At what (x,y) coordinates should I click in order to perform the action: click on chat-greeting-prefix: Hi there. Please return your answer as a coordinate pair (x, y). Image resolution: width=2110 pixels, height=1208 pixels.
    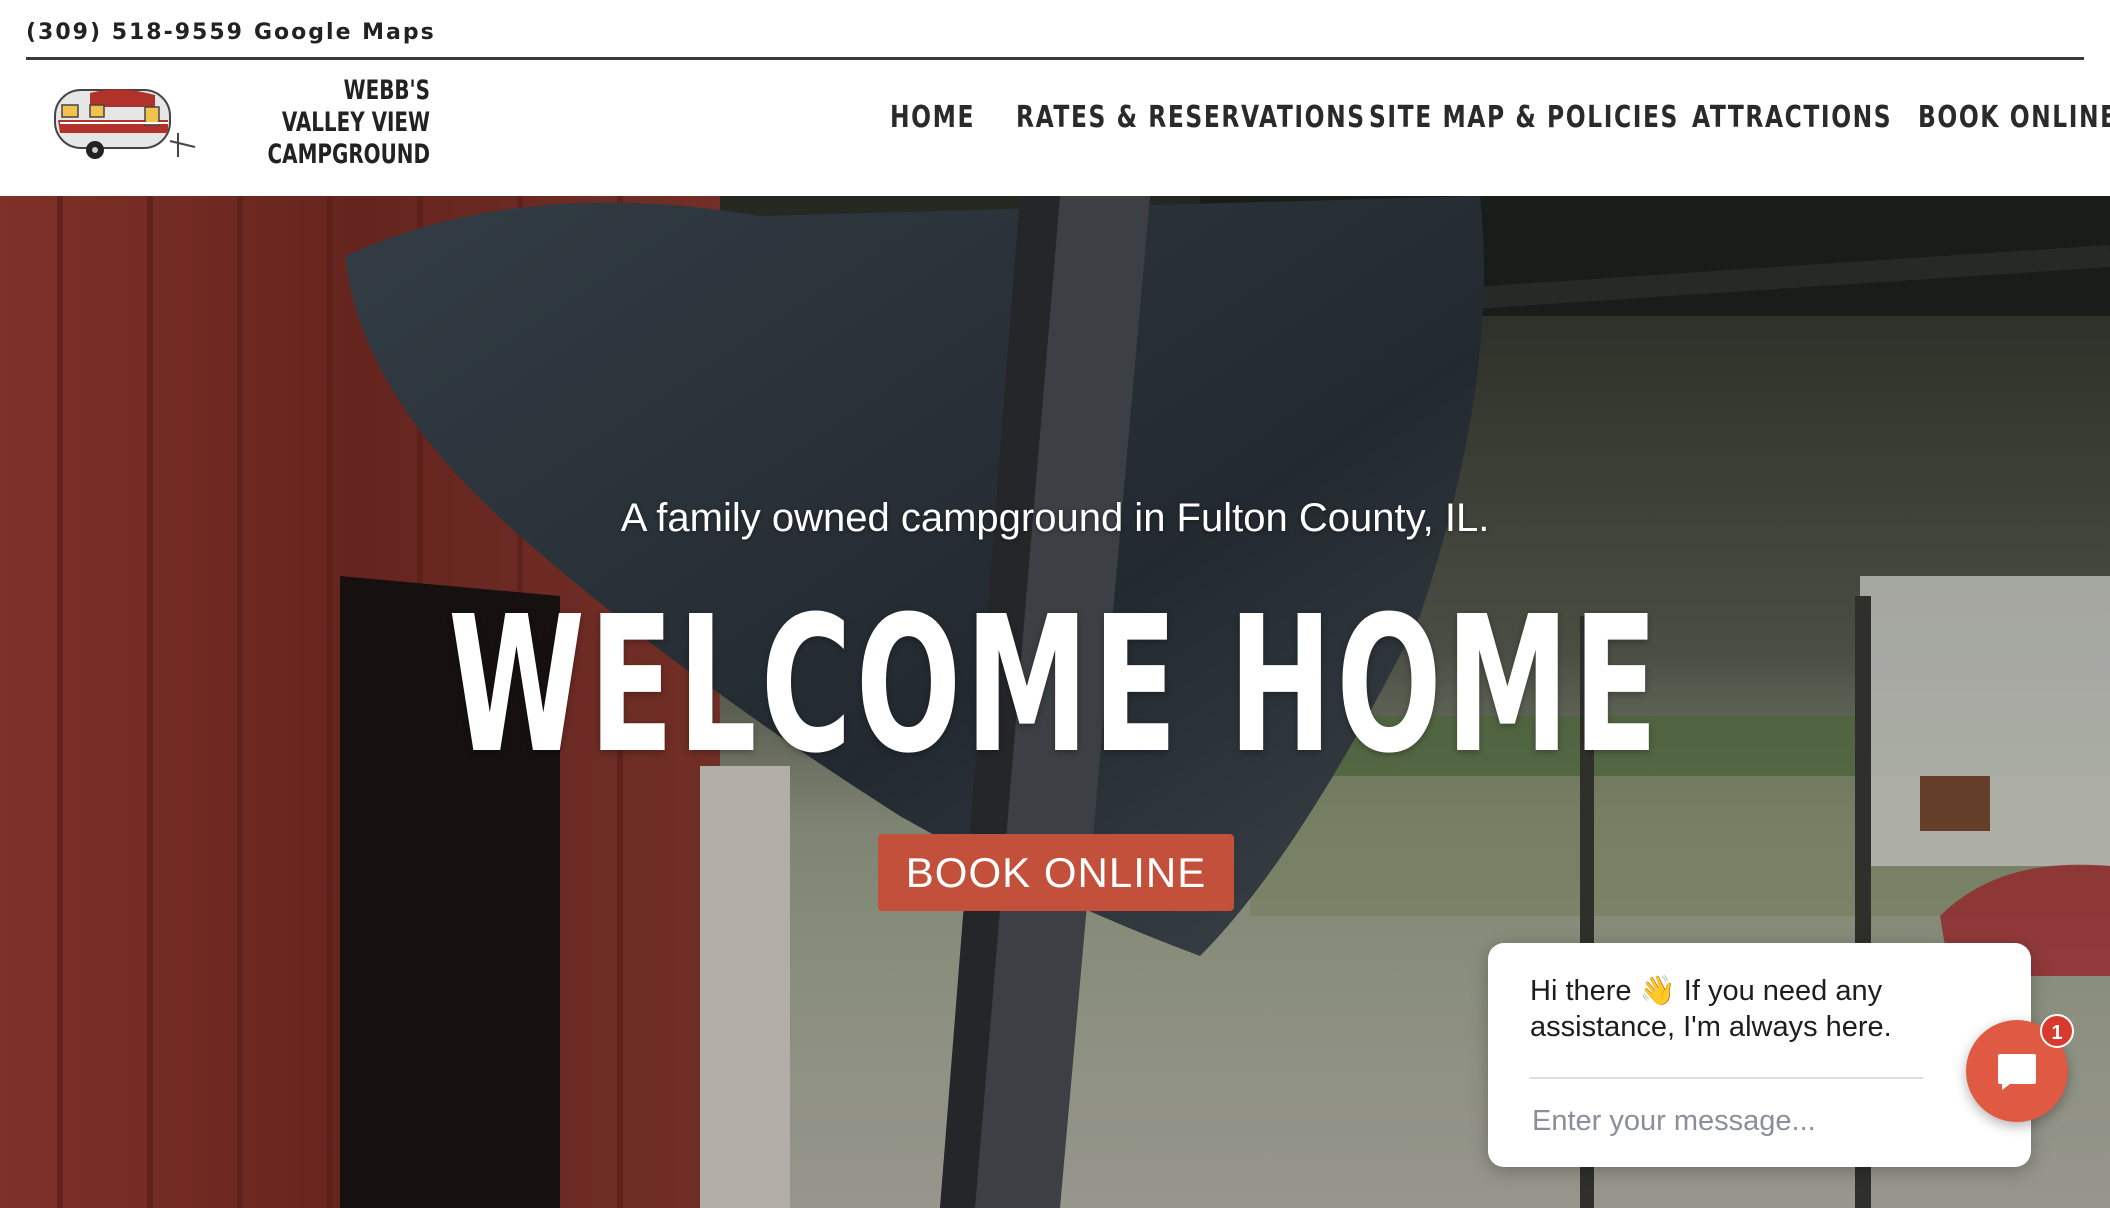
    Looking at the image, I should click on (1581, 991).